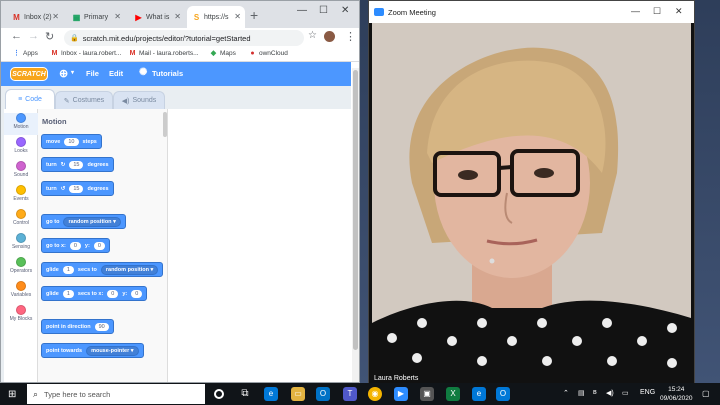 The width and height of the screenshot is (720, 405). I want to click on steps-input: 10, so click(71, 141).